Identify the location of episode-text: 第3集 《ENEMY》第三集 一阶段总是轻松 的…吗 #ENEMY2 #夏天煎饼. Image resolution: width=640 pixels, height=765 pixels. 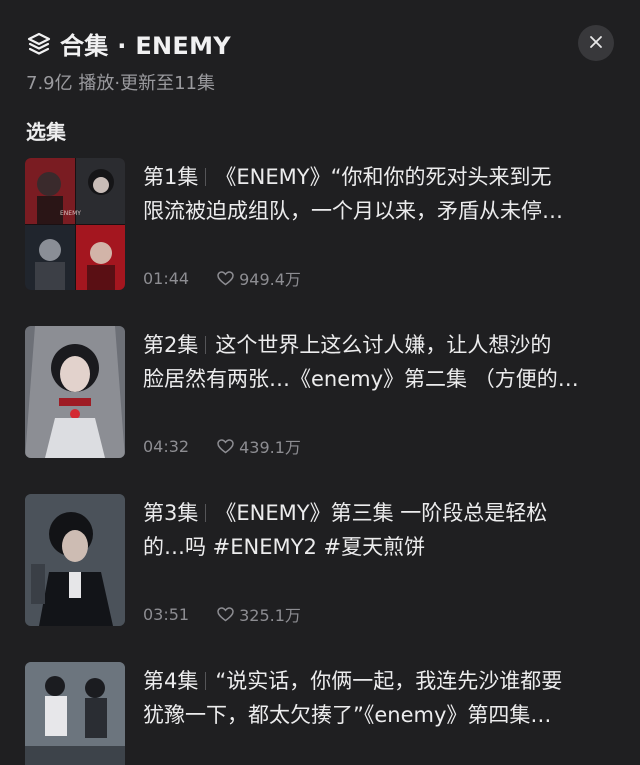
(378, 530).